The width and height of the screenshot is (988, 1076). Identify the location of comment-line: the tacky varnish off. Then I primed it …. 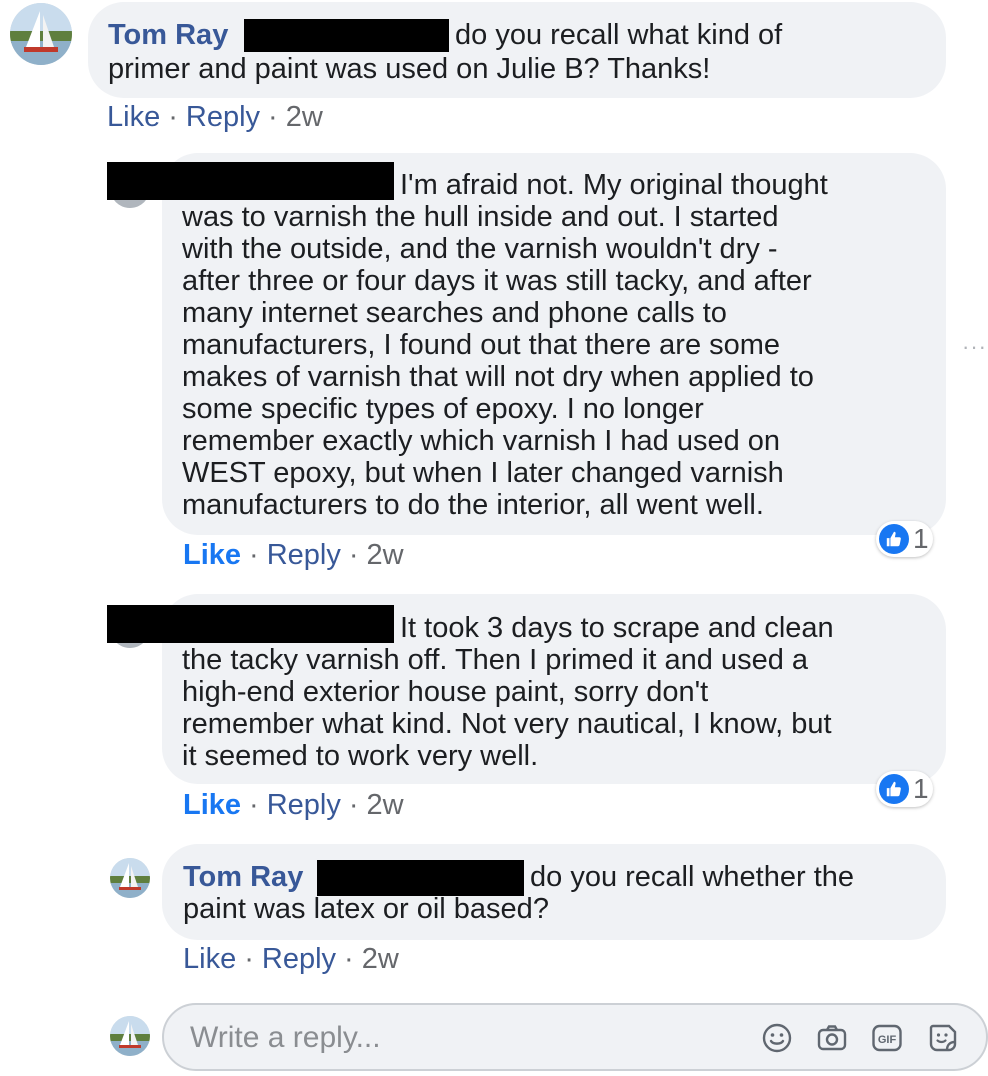
(495, 660).